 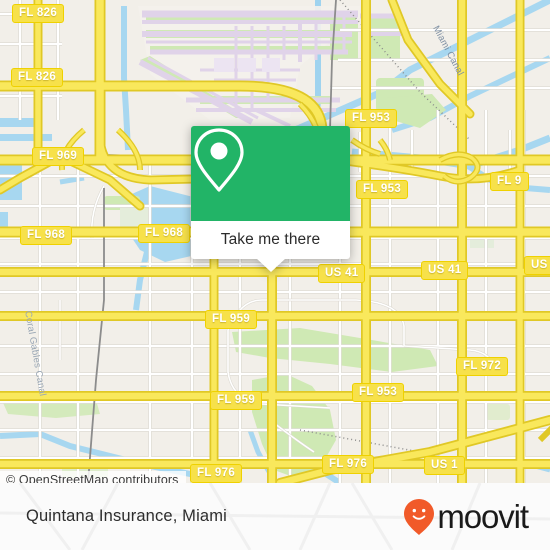 What do you see at coordinates (509, 182) in the screenshot?
I see `road-shield: FL 9` at bounding box center [509, 182].